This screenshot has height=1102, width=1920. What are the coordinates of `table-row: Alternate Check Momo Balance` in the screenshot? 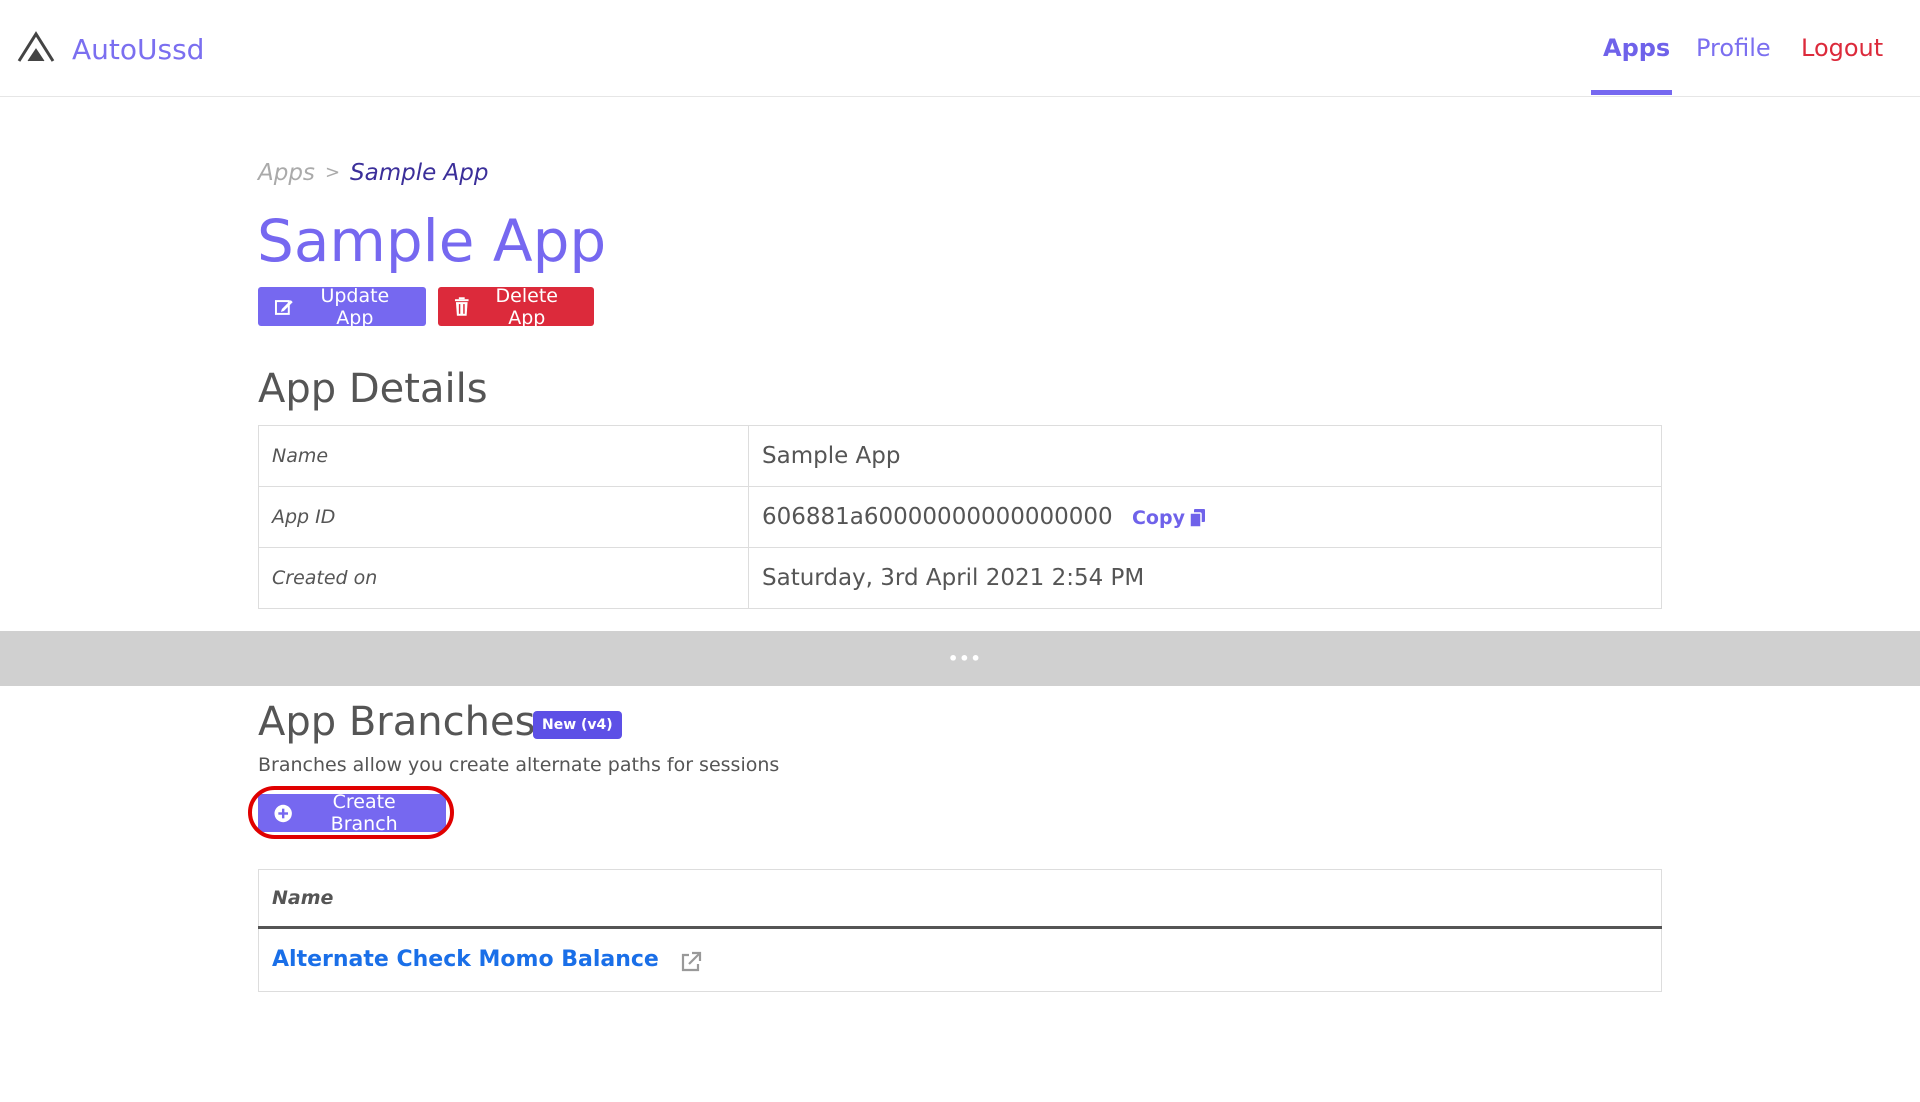 It's located at (960, 959).